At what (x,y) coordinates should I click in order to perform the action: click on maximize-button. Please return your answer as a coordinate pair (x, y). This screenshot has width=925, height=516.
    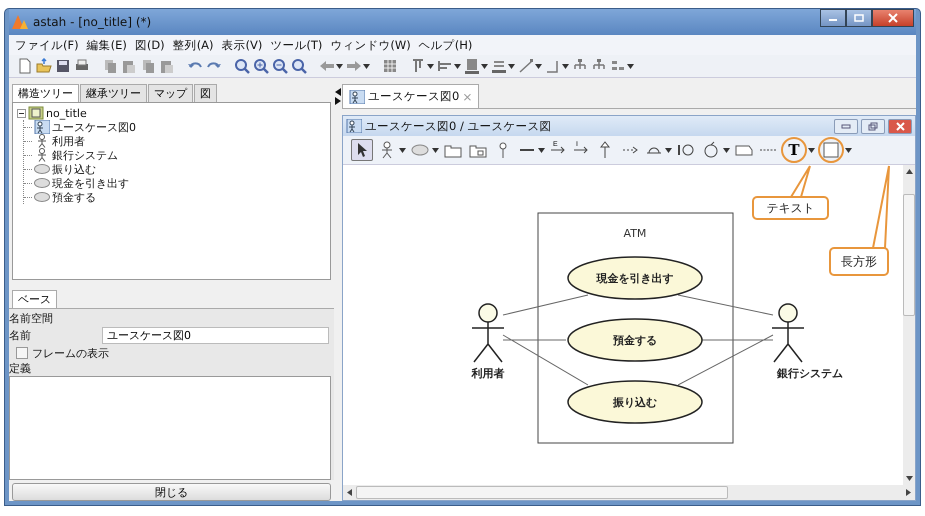
    Looking at the image, I should click on (859, 18).